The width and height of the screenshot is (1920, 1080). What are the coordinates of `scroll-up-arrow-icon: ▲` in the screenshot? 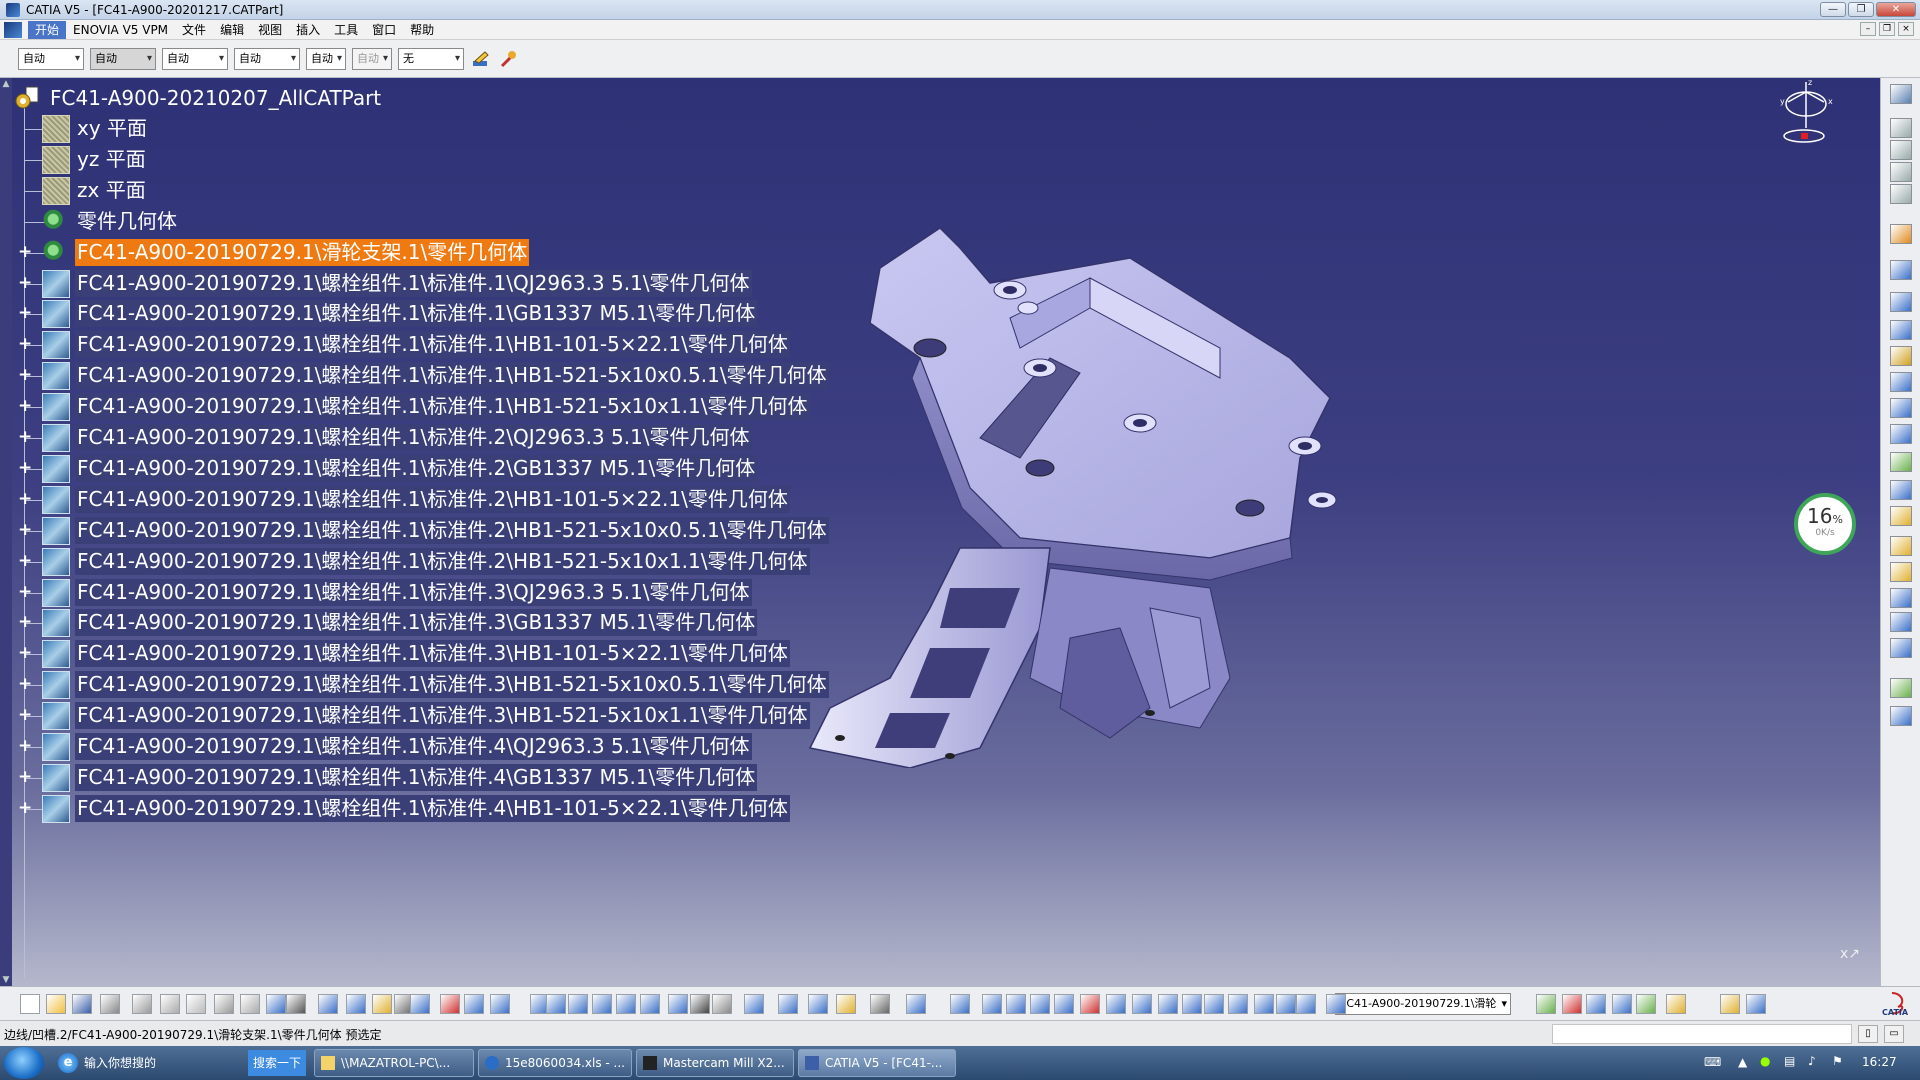 It's located at (6, 84).